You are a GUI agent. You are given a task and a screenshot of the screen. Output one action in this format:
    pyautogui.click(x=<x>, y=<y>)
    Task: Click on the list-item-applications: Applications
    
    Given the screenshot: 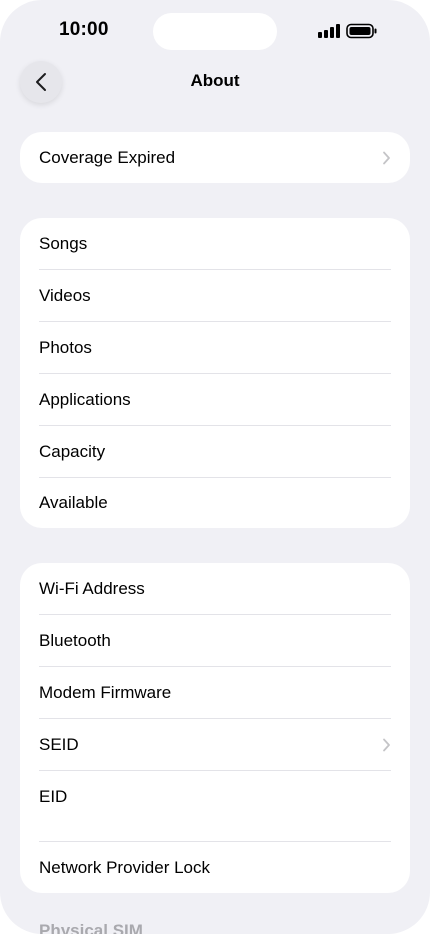 What is the action you would take?
    pyautogui.click(x=215, y=399)
    